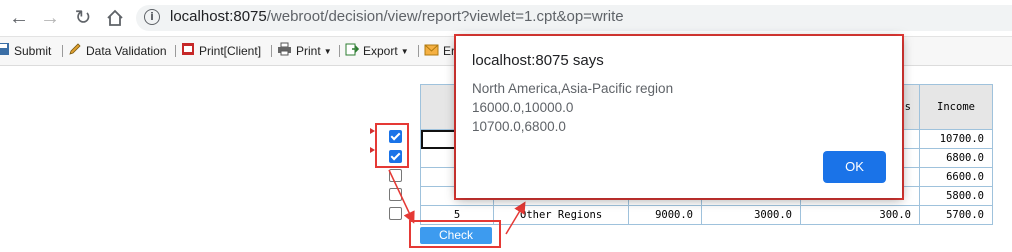 The height and width of the screenshot is (252, 1012). I want to click on alert-title: localhost:8075 says, so click(538, 60).